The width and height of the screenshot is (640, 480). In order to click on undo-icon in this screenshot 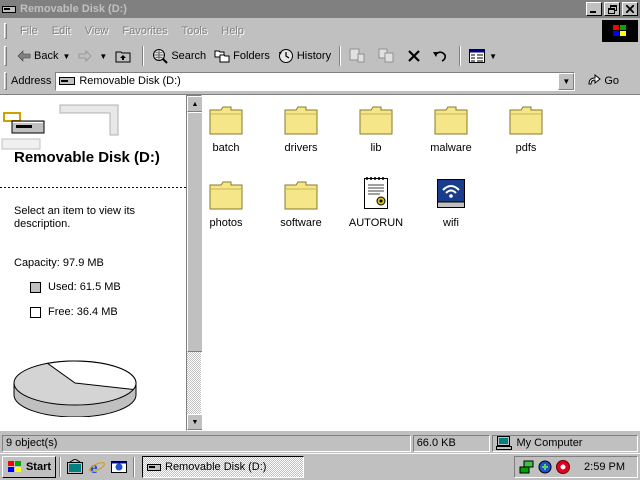, I will do `click(440, 56)`.